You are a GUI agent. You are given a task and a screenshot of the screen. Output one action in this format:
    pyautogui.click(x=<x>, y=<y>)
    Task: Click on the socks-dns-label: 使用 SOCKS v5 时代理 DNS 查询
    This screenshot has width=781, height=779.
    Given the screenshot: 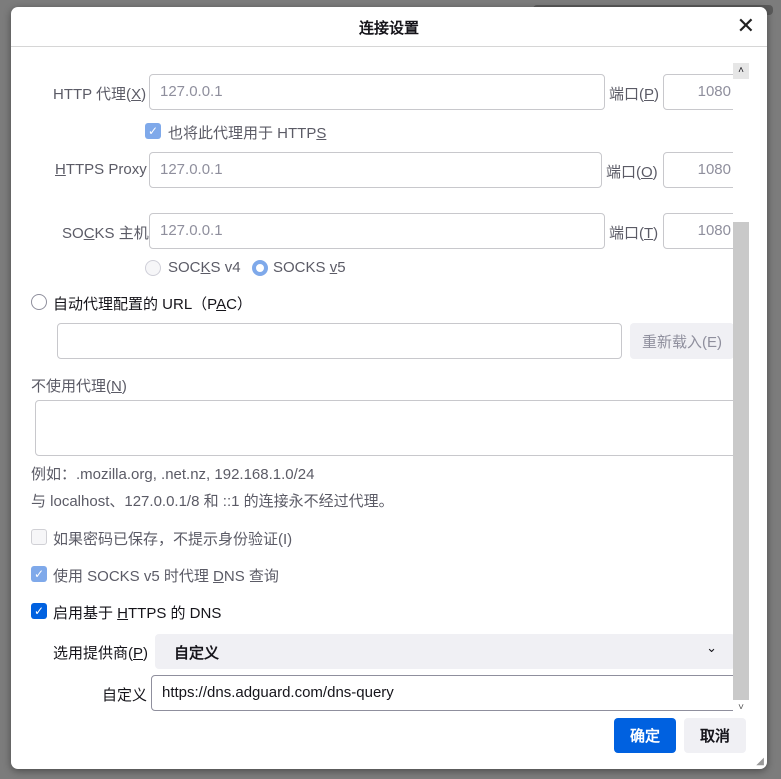 What is the action you would take?
    pyautogui.click(x=166, y=576)
    